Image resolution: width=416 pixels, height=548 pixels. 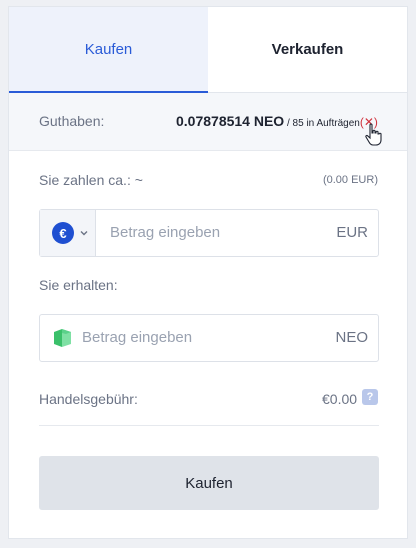 I want to click on balance-value: 0.07878514 NEO / 85 in Aufträgen(✕), so click(x=277, y=121).